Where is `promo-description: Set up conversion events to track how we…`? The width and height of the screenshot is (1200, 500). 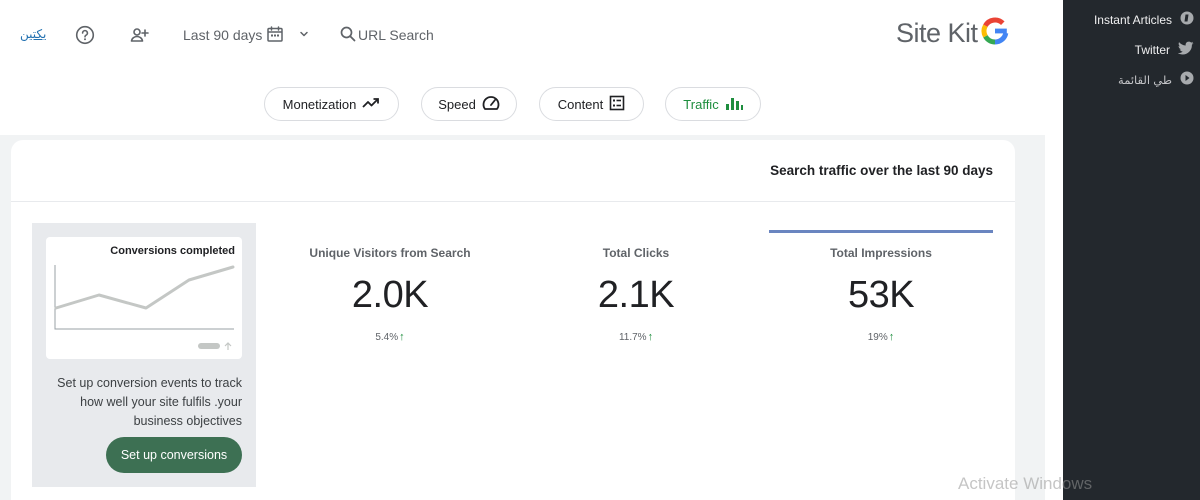
promo-description: Set up conversion events to track how we… is located at coordinates (149, 402).